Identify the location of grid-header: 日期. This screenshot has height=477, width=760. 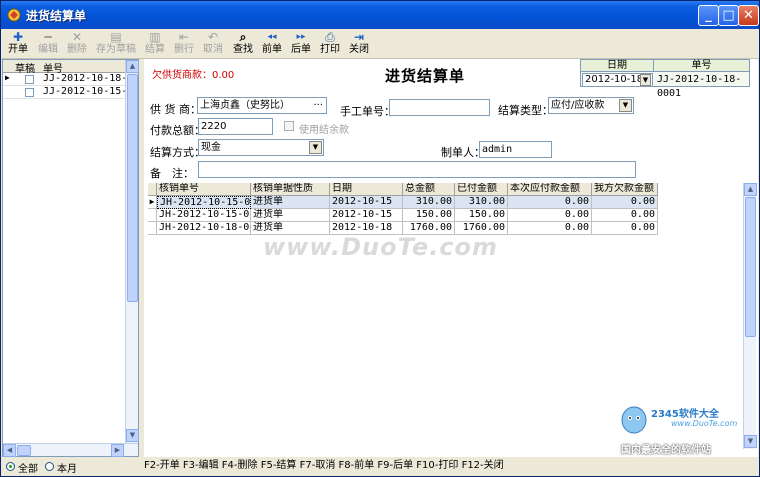
(366, 189).